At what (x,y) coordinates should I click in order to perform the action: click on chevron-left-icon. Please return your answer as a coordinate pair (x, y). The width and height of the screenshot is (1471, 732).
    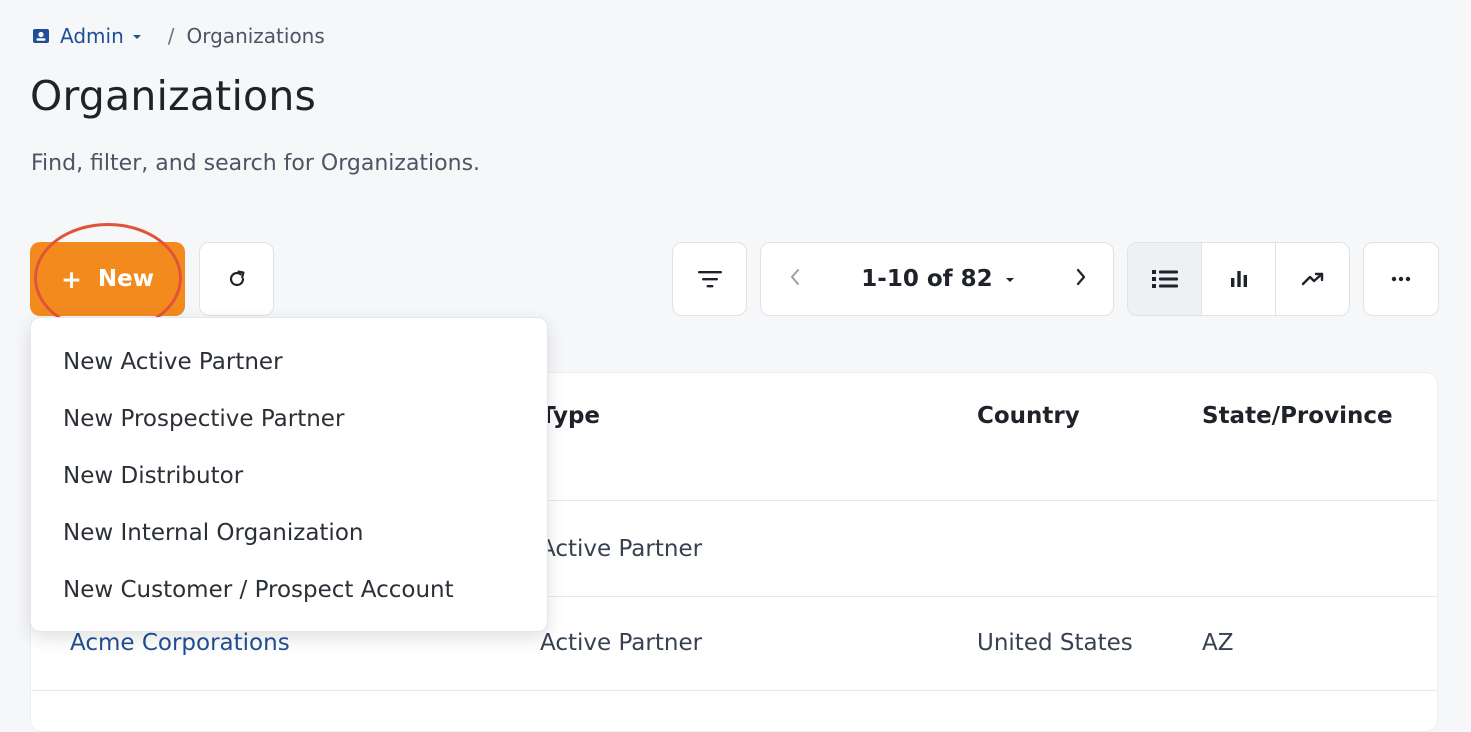
    Looking at the image, I should click on (795, 279).